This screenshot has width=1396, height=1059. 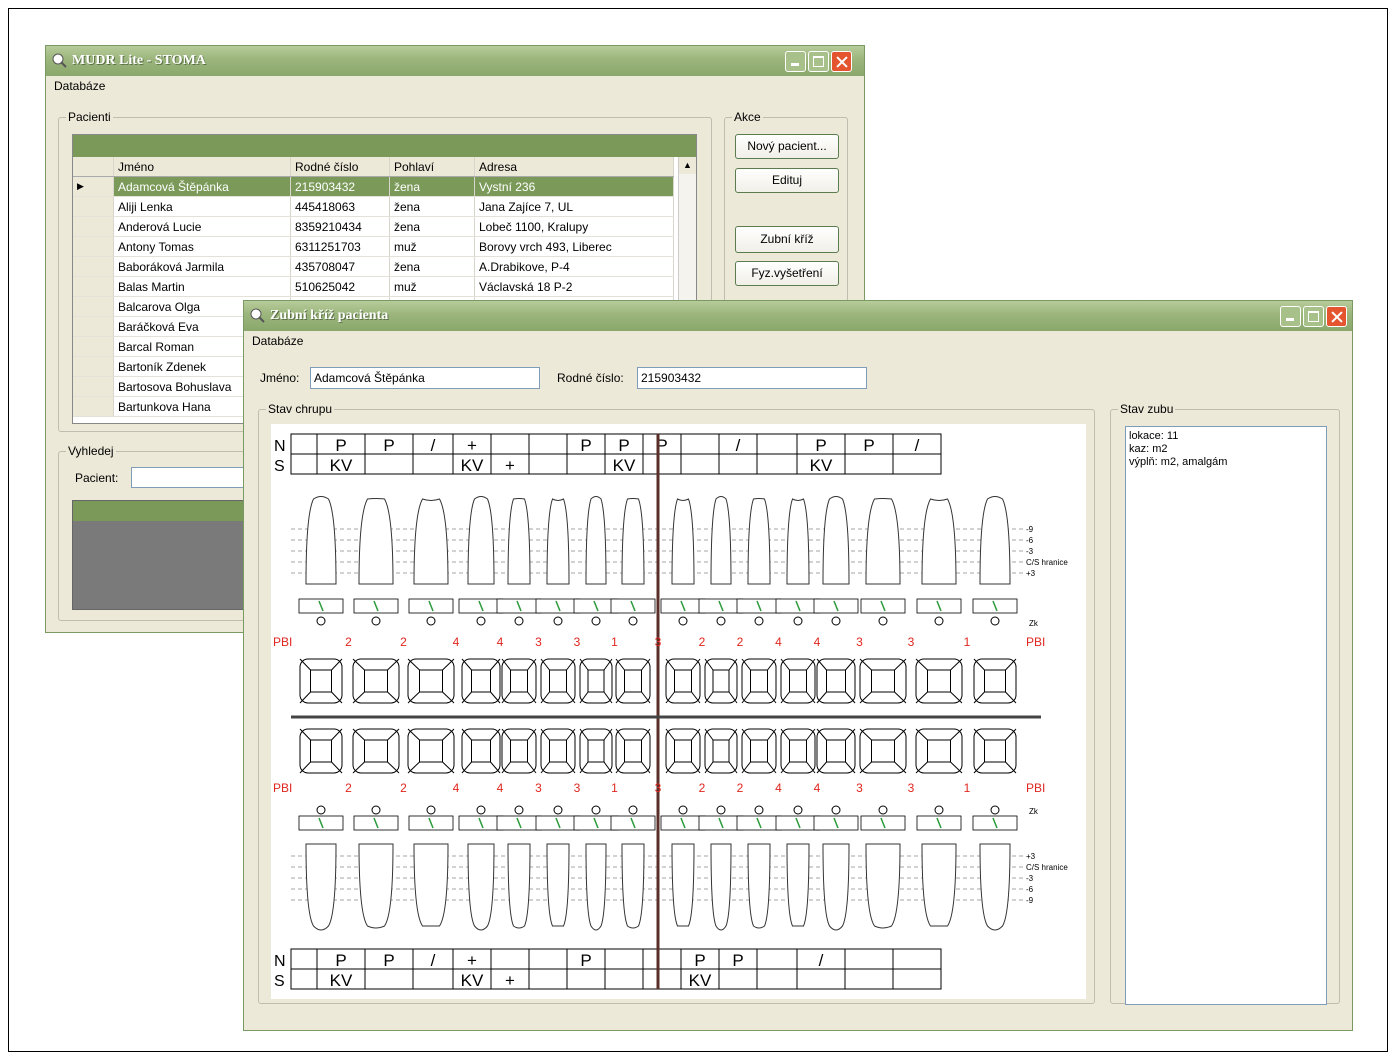 What do you see at coordinates (456, 642) in the screenshot?
I see `pbi-upper-value: 4` at bounding box center [456, 642].